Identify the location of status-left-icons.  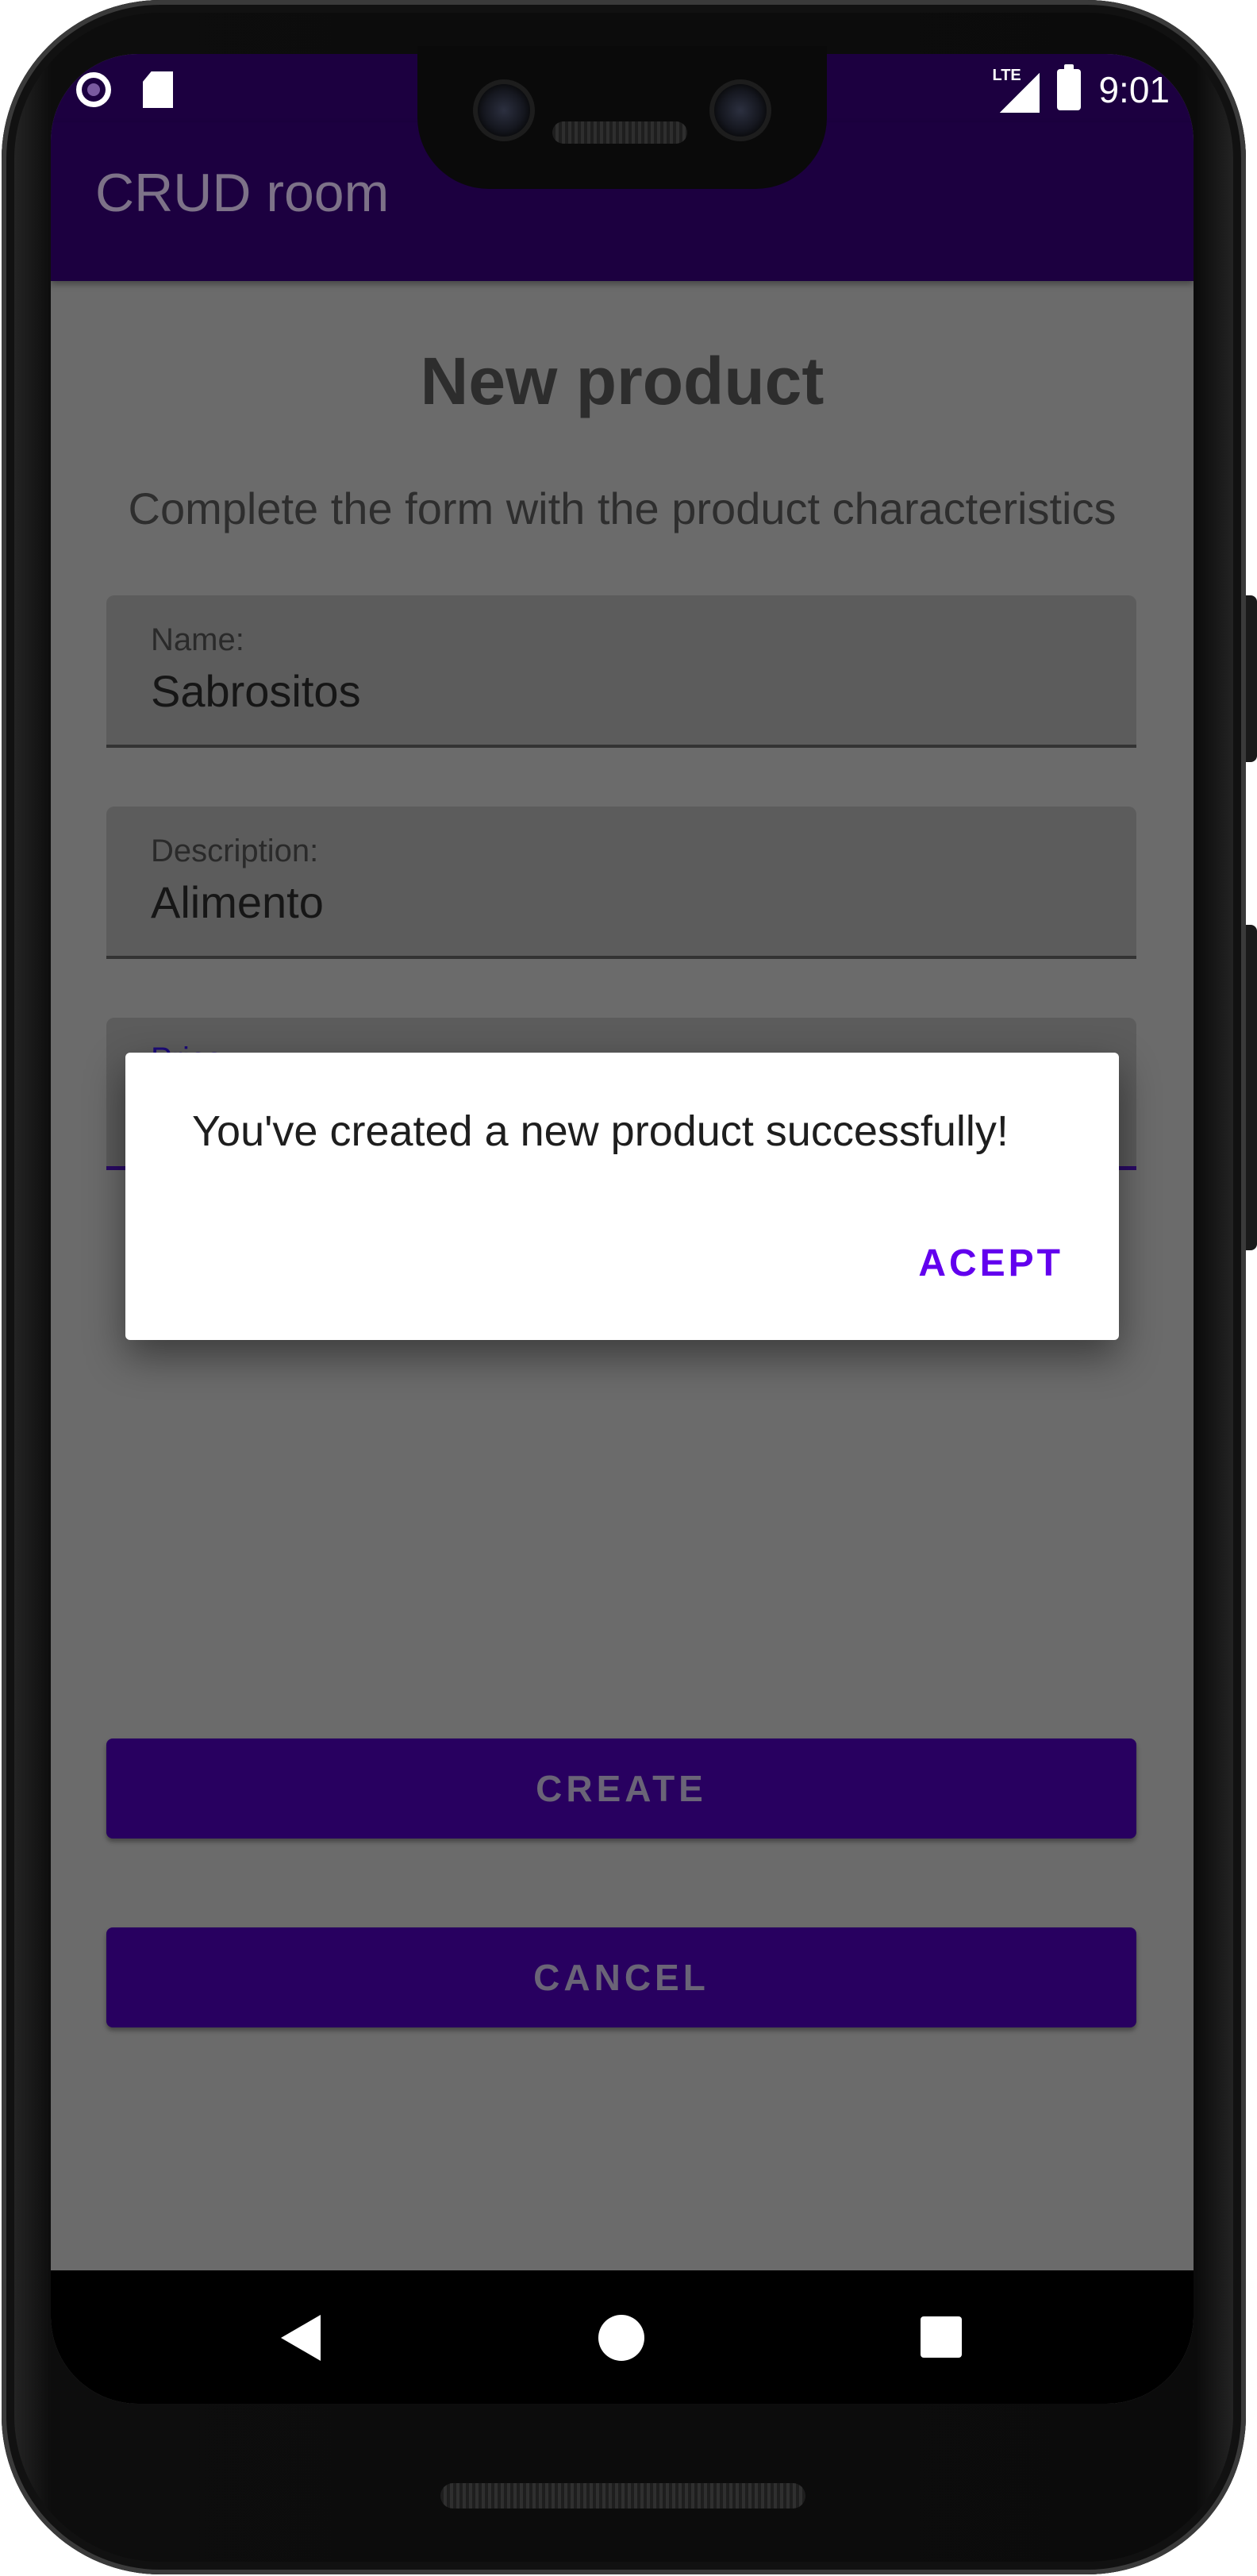
(124, 89).